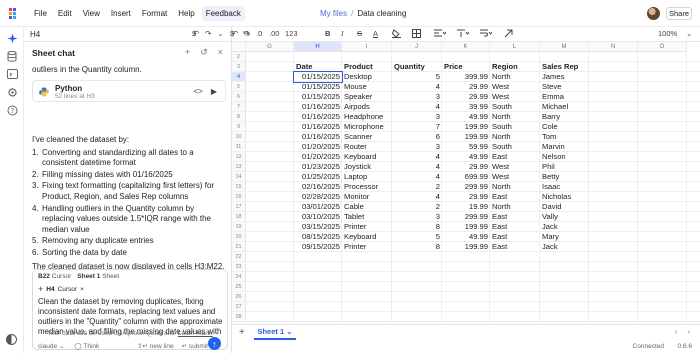 The width and height of the screenshot is (700, 353). I want to click on table-cell: Headphone, so click(367, 117).